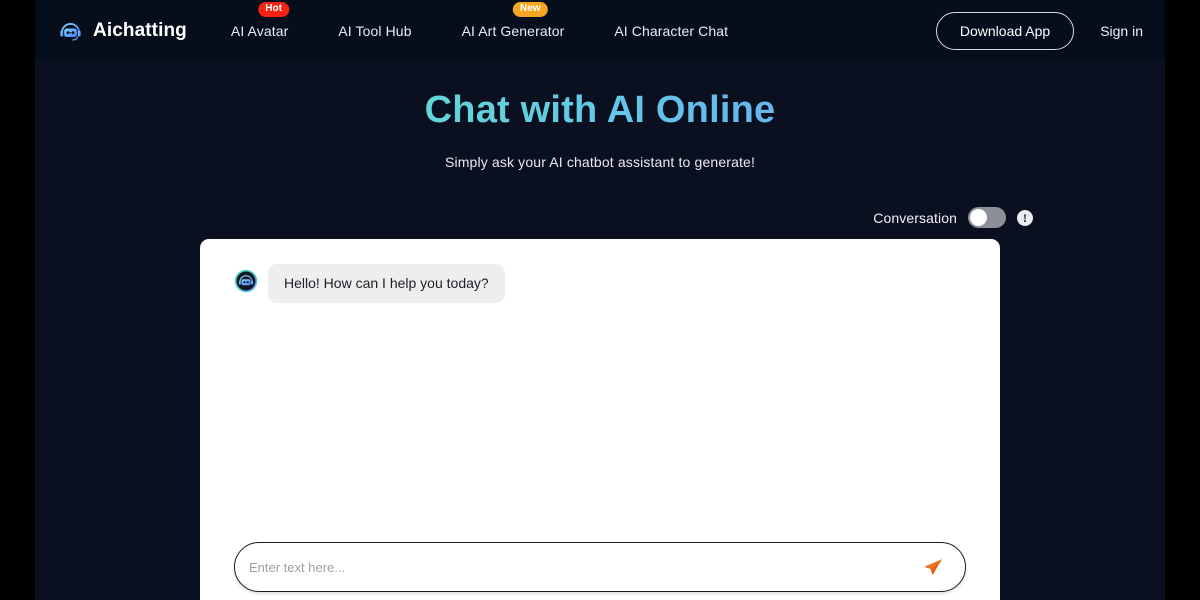  What do you see at coordinates (600, 283) in the screenshot?
I see `chat-message: Hello! How can I help you today?` at bounding box center [600, 283].